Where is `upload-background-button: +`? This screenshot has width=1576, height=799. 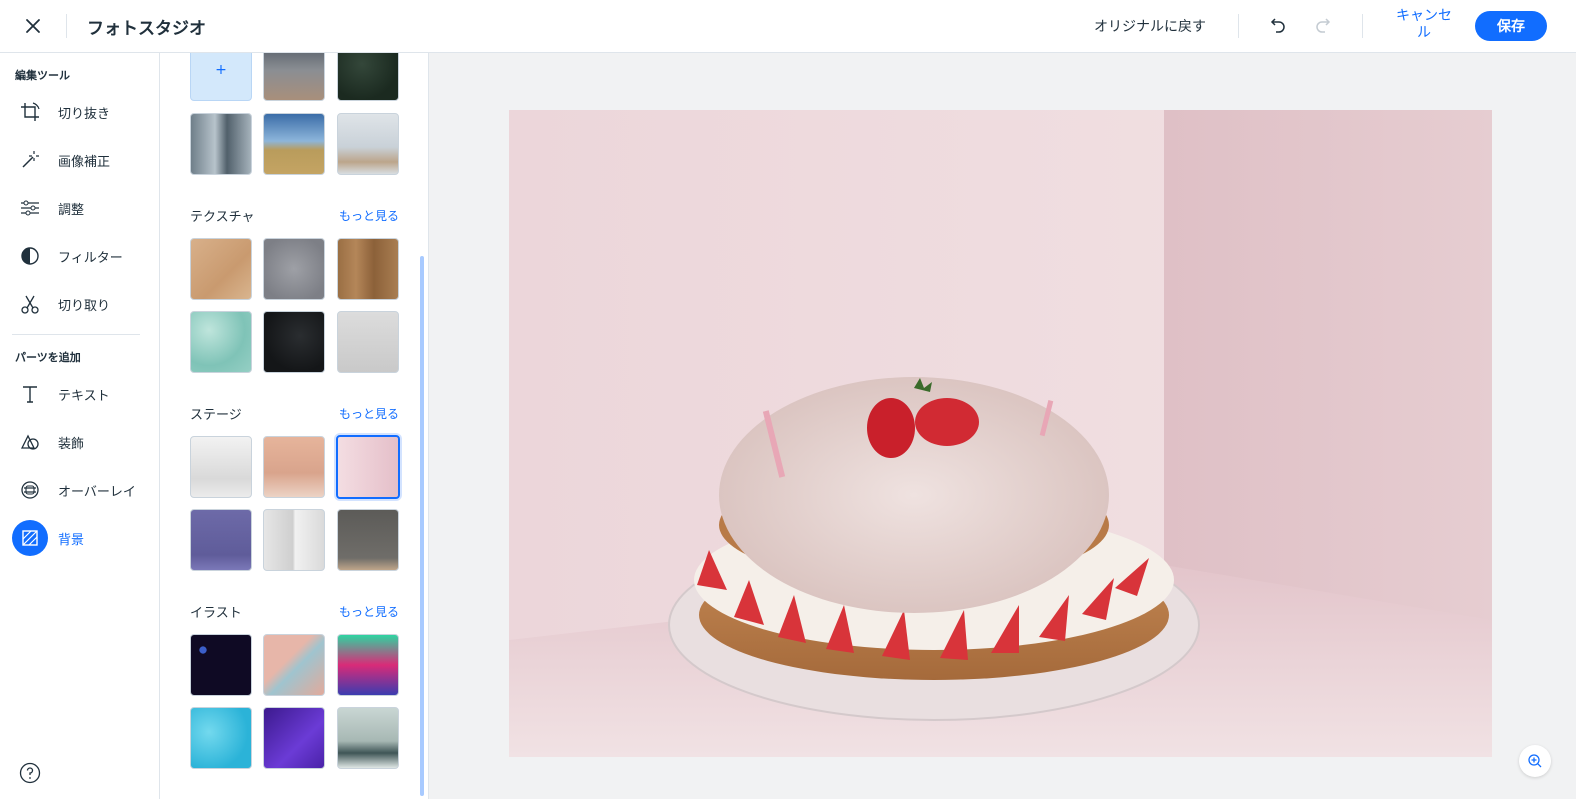 upload-background-button: + is located at coordinates (221, 77).